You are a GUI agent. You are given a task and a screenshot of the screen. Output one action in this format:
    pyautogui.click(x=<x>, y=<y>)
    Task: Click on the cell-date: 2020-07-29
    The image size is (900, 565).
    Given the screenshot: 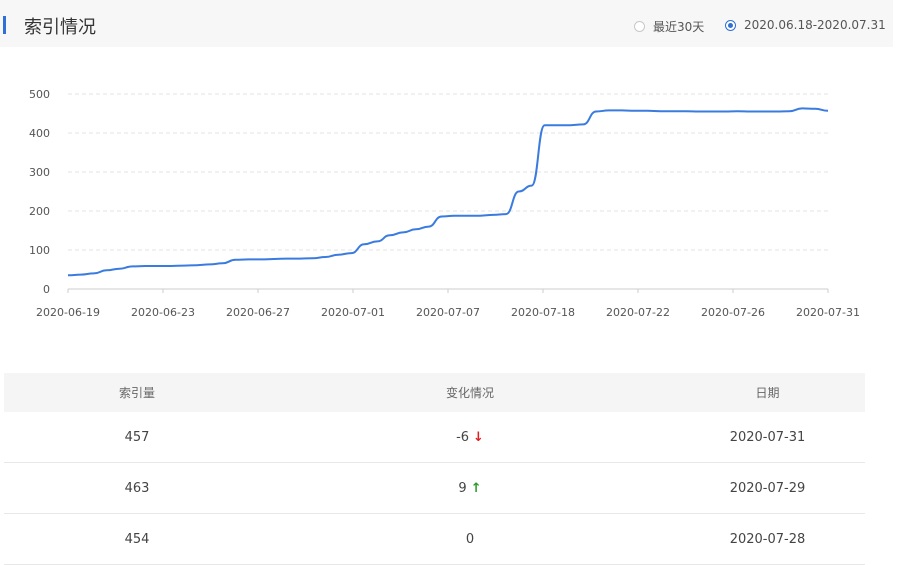 What is the action you would take?
    pyautogui.click(x=767, y=488)
    